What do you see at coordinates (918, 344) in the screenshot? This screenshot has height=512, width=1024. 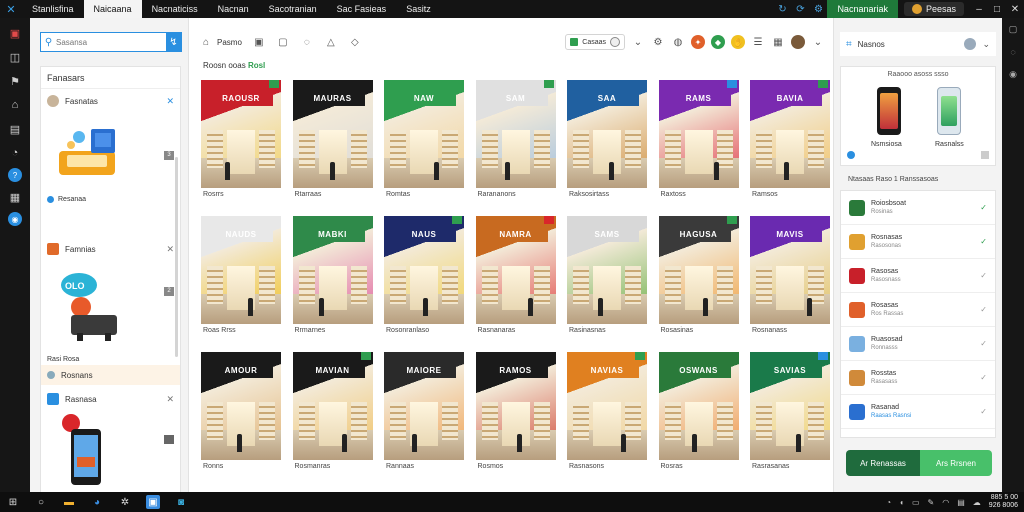 I see `product-list-item: Ruasosad Ronnasss ✓` at bounding box center [918, 344].